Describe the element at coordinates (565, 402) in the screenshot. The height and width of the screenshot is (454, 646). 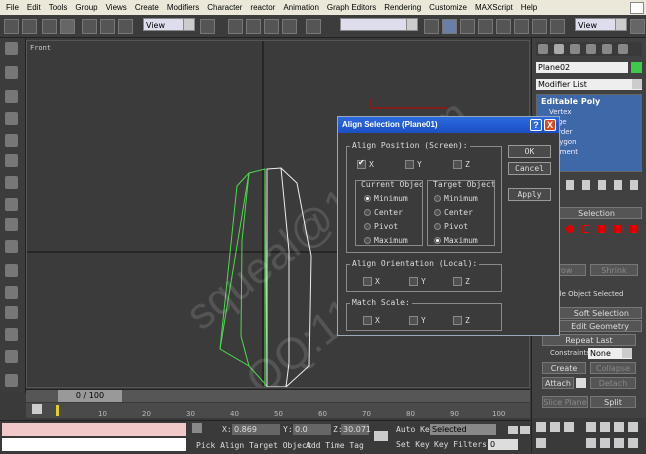
I see `slice-plane-button: Slice Plane` at that location.